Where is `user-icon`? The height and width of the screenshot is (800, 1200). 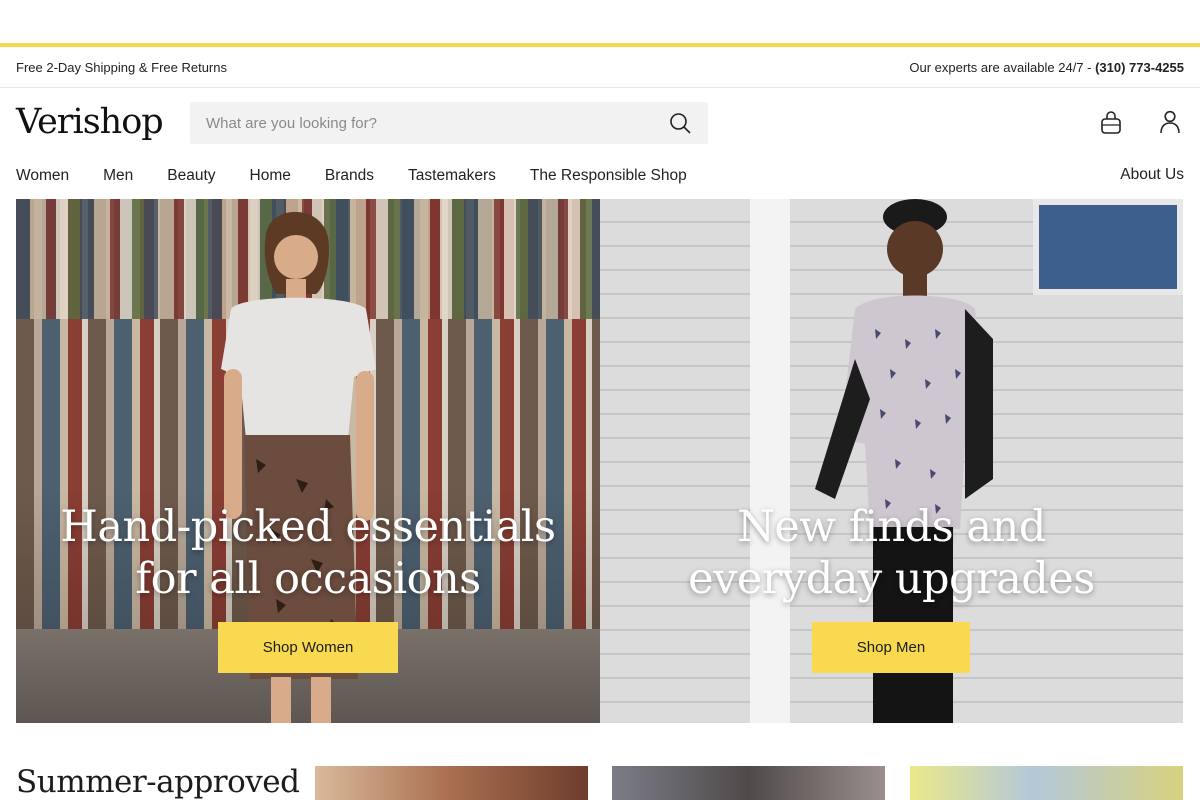 user-icon is located at coordinates (1170, 122).